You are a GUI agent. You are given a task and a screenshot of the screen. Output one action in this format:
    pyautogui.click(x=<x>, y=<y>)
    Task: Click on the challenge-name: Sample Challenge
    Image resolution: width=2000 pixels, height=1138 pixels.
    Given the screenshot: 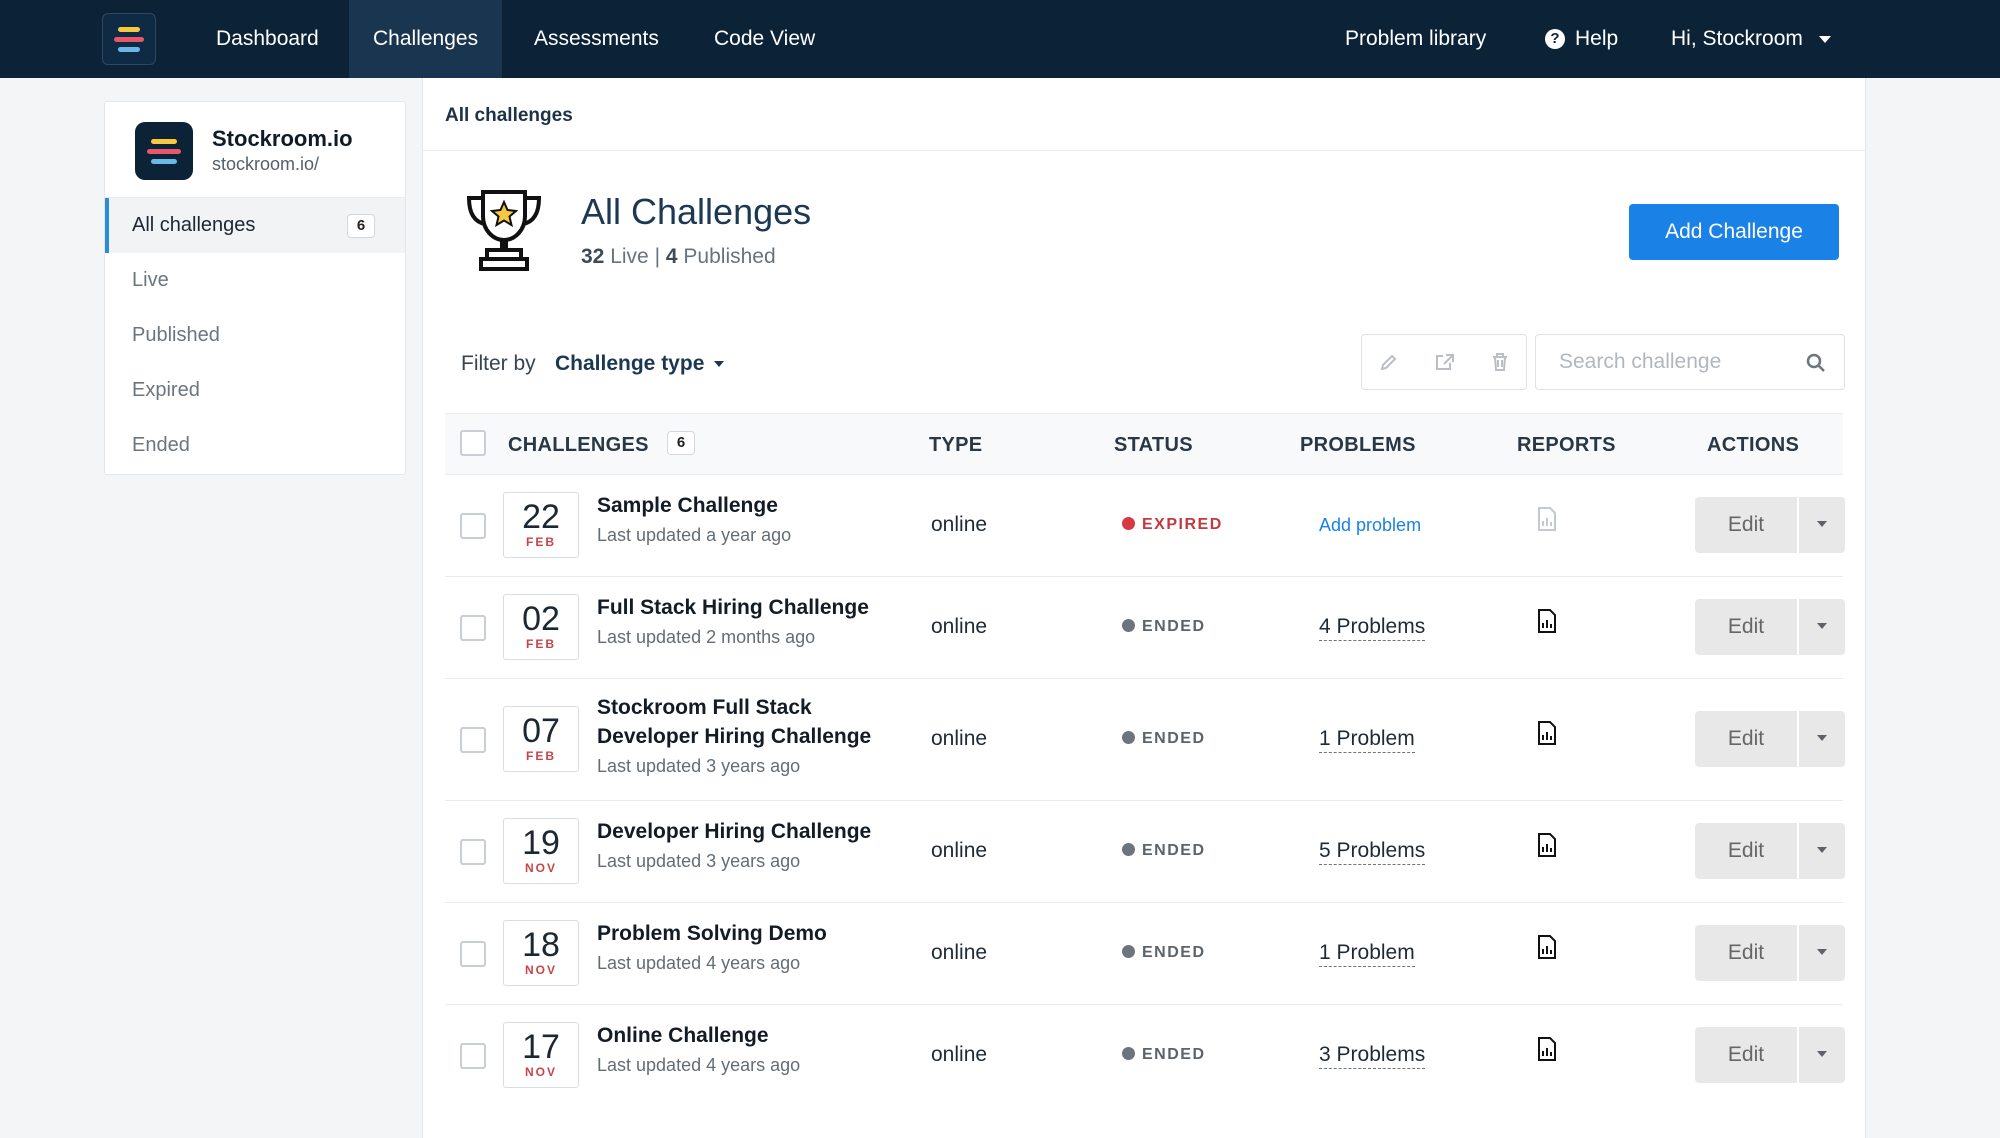 What is the action you would take?
    pyautogui.click(x=747, y=505)
    